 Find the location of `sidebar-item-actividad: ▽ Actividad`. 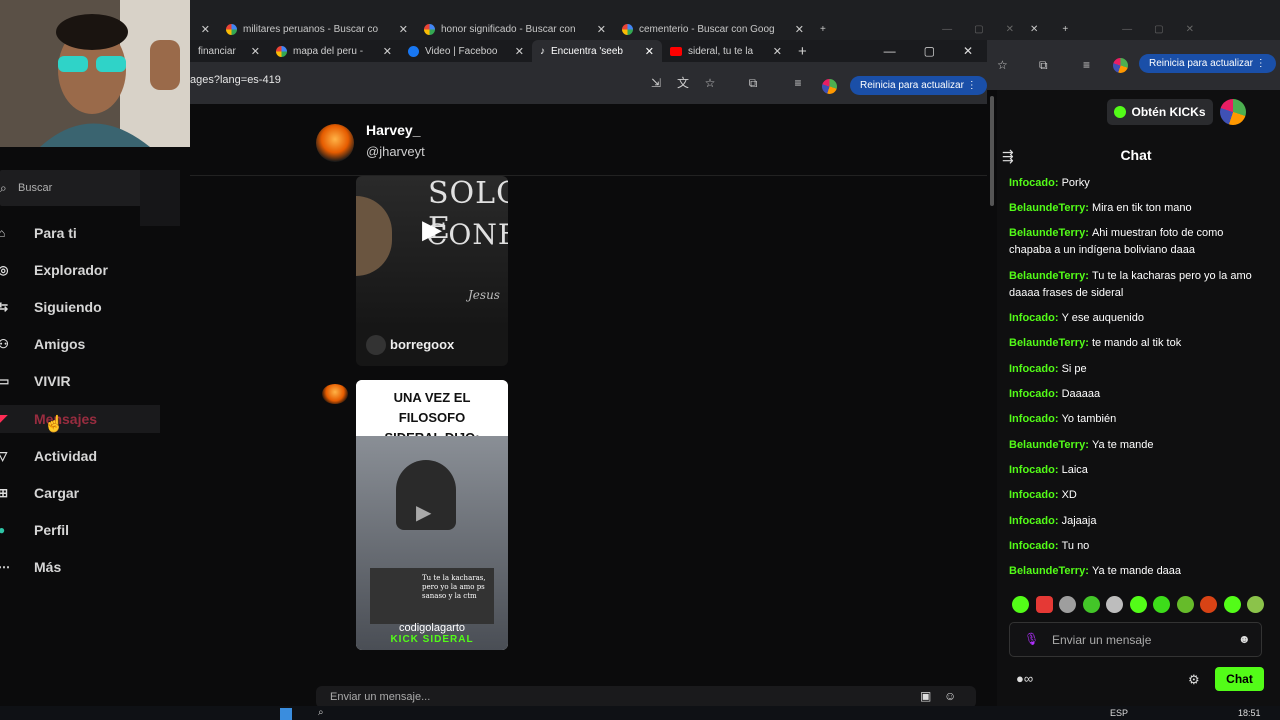

sidebar-item-actividad: ▽ Actividad is located at coordinates (80, 456).